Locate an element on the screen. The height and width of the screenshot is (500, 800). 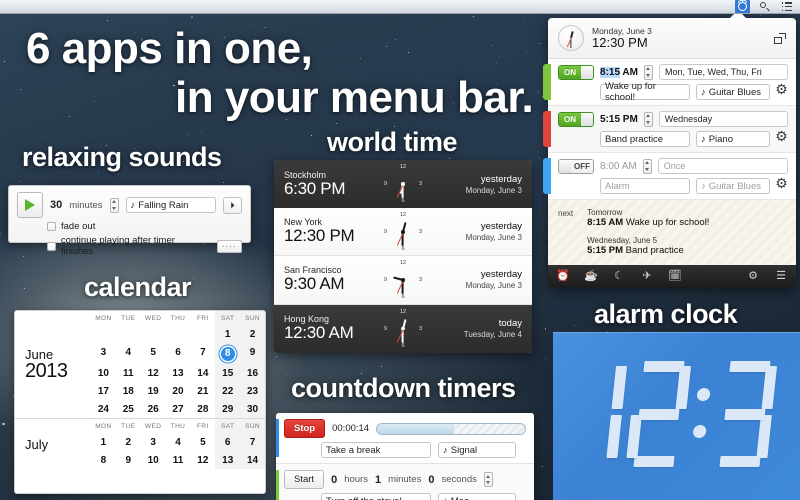
calendar-day-cell: 6 is located at coordinates (228, 442).